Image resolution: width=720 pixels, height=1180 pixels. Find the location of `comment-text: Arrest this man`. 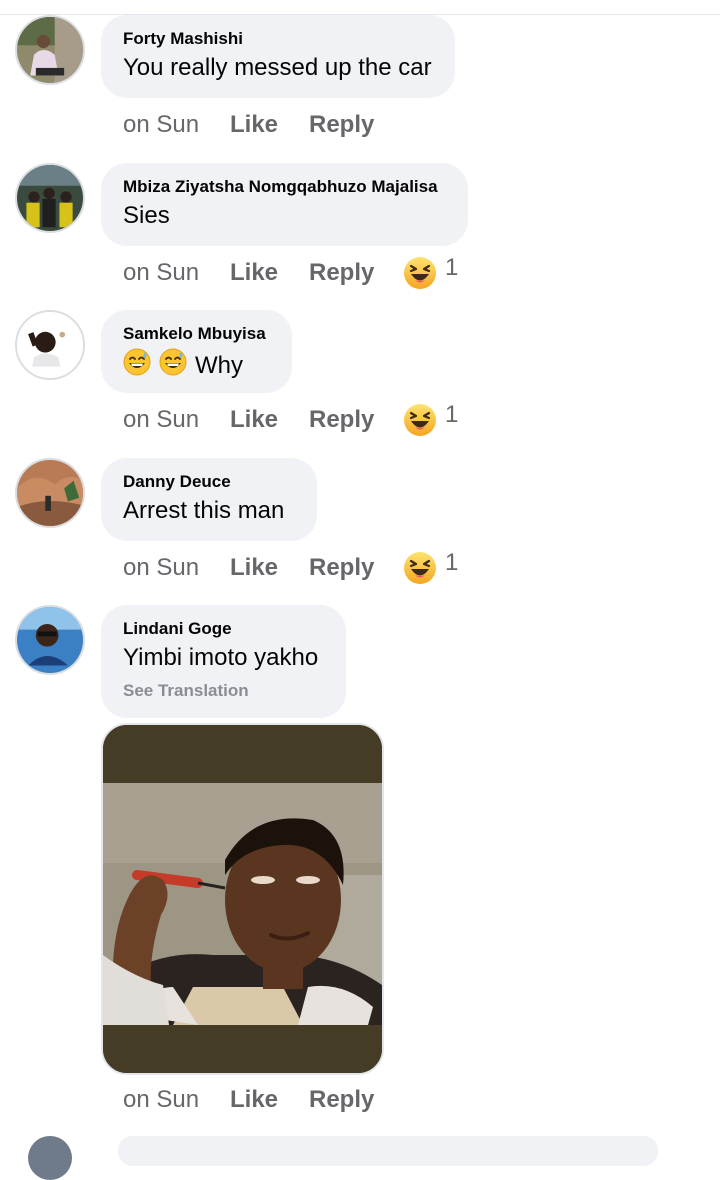

comment-text: Arrest this man is located at coordinates (209, 511).